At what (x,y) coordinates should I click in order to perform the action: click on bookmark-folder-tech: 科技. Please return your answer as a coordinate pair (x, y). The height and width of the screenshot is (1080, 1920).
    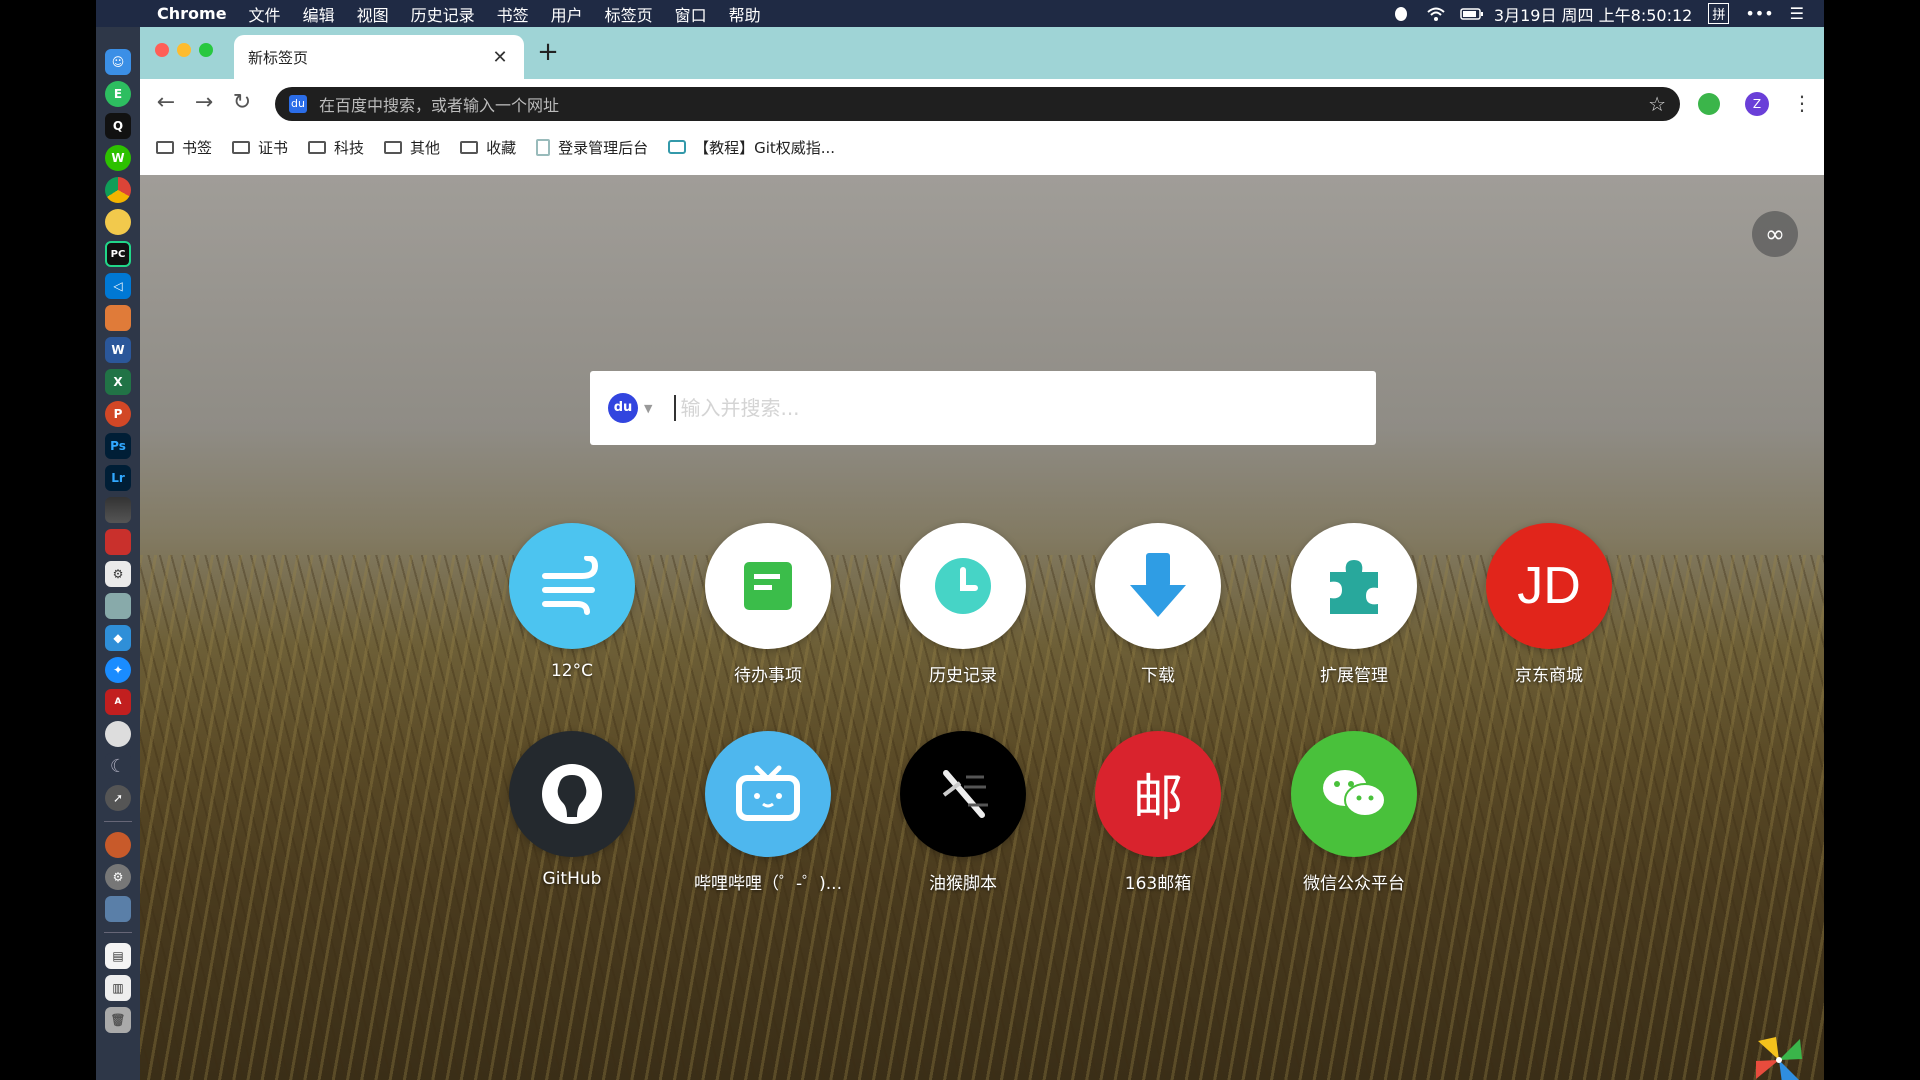
    Looking at the image, I should click on (336, 147).